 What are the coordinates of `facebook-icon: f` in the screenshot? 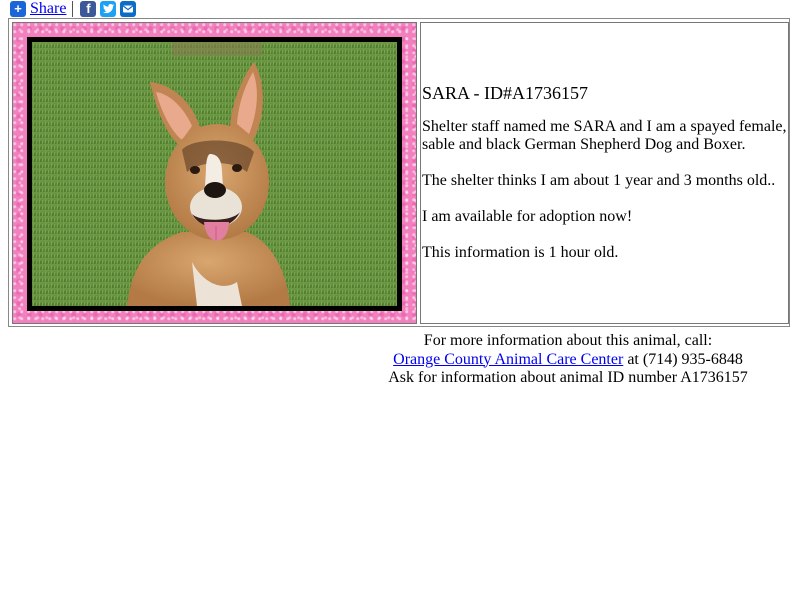 It's located at (88, 9).